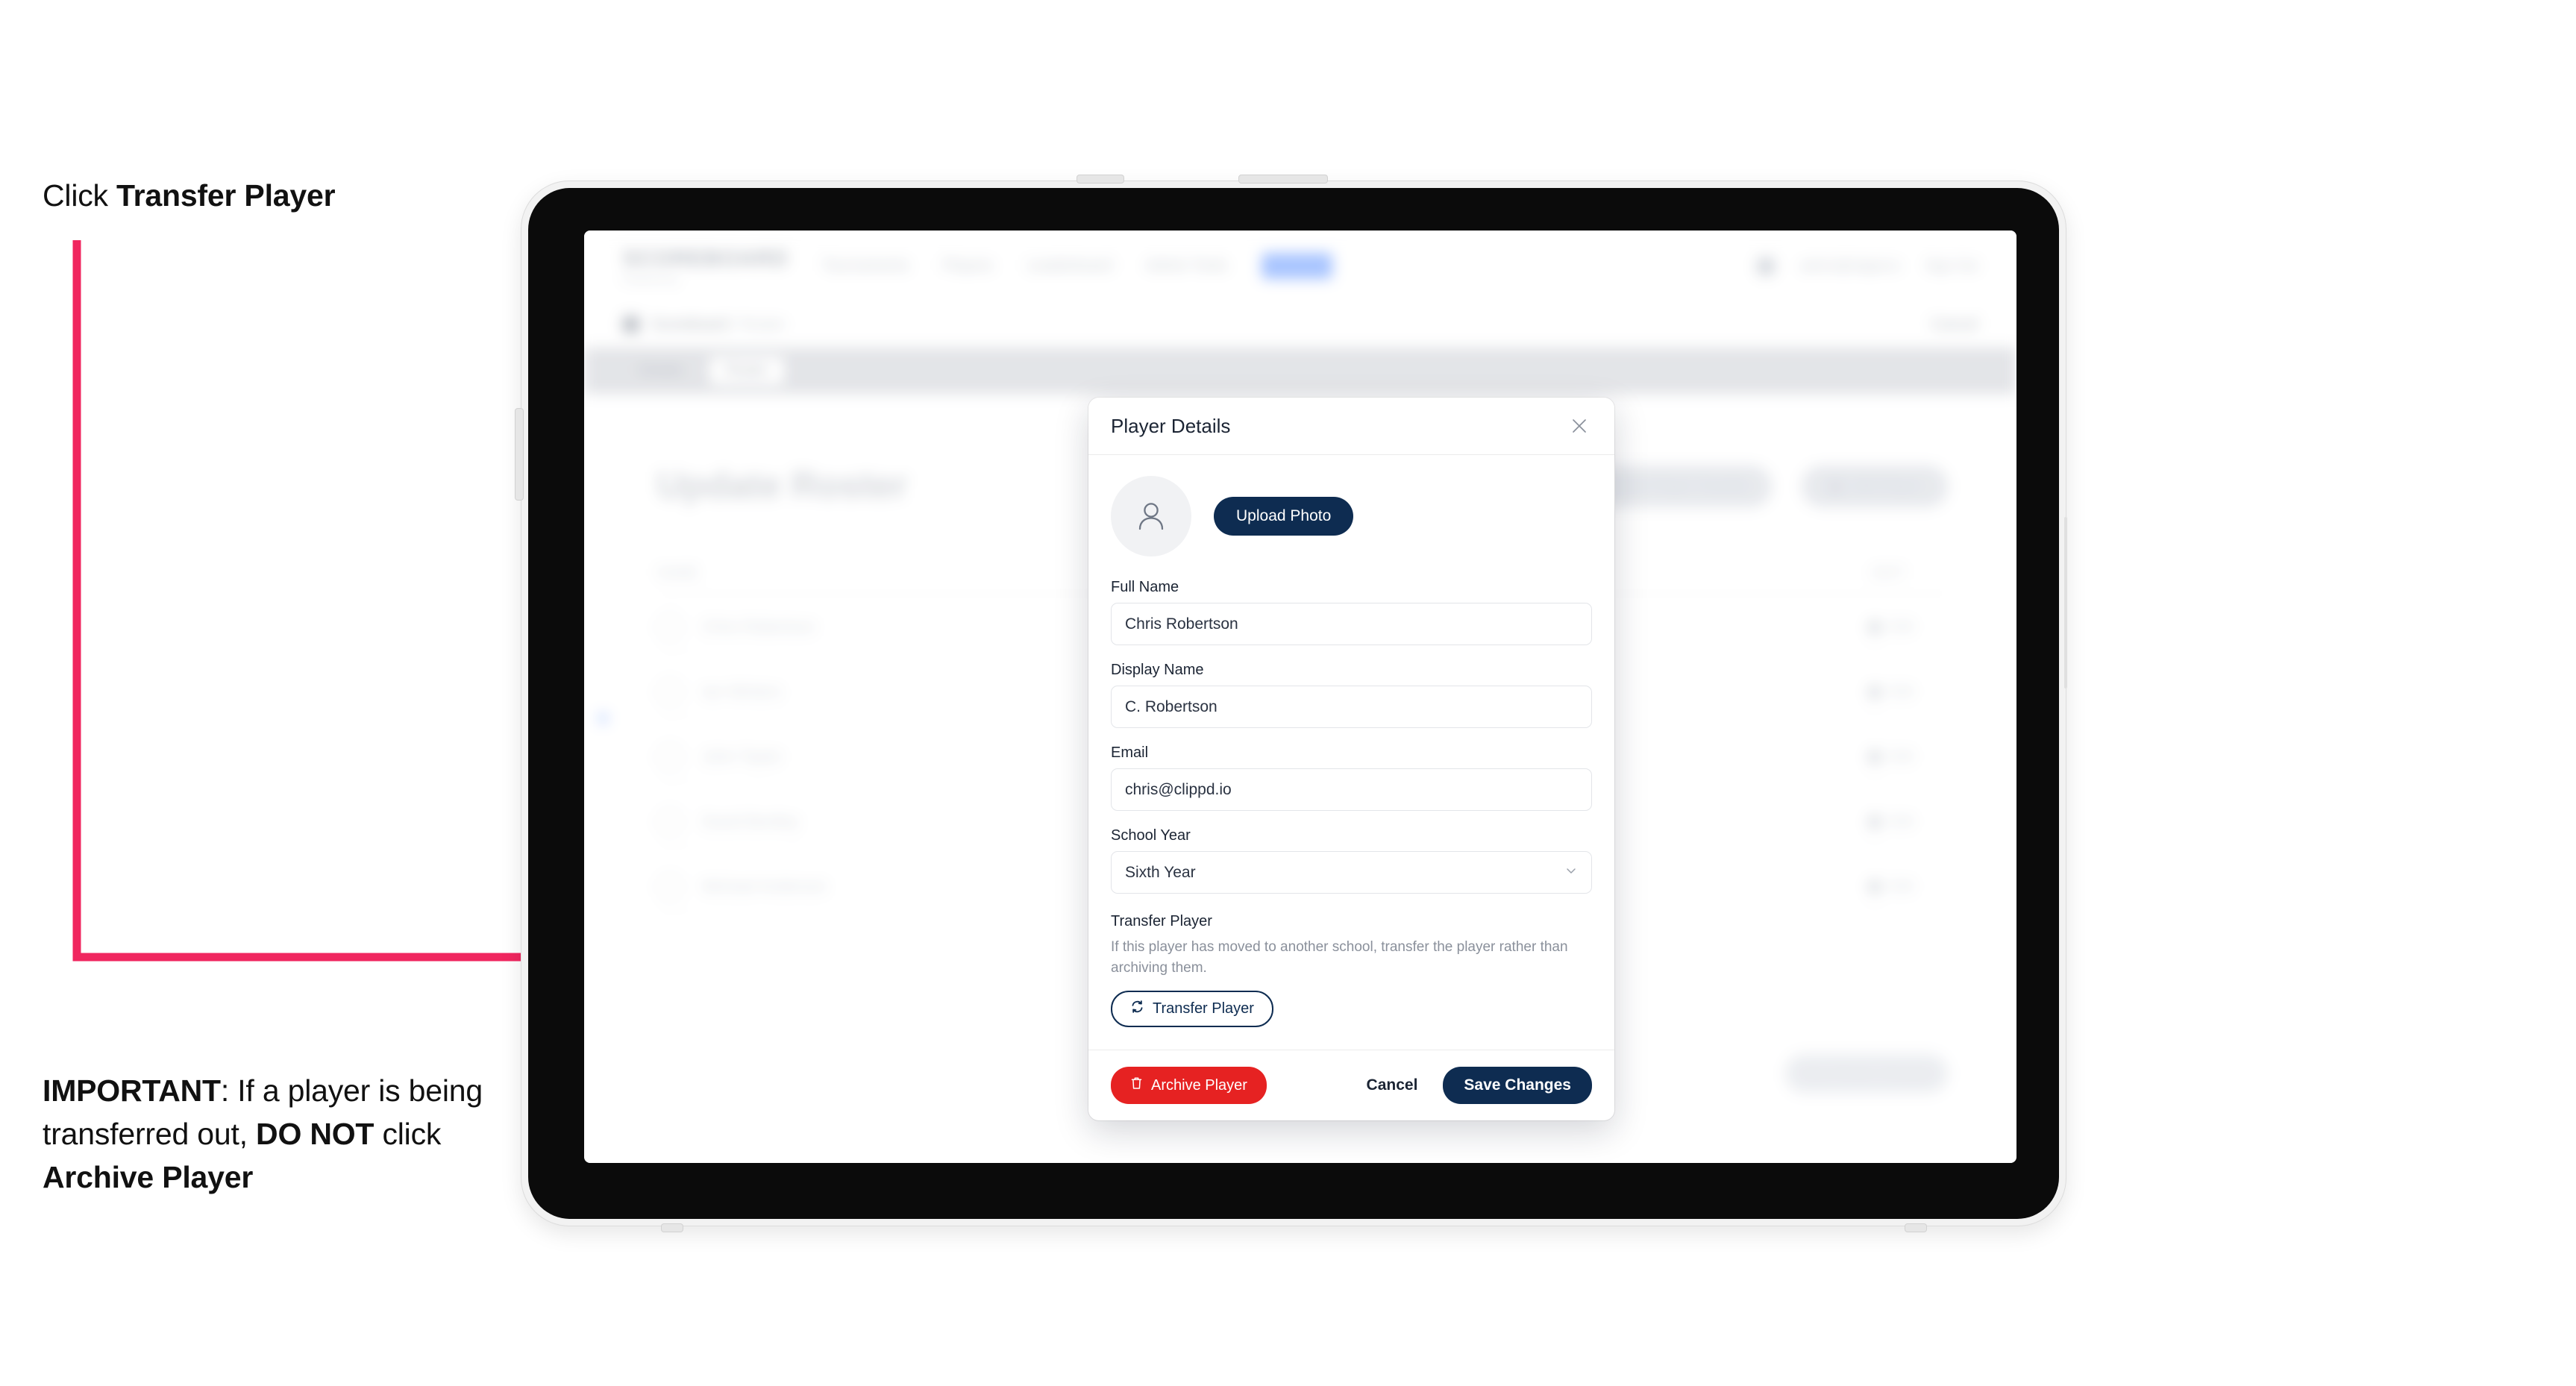 The width and height of the screenshot is (2576, 1386). What do you see at coordinates (1203, 1008) in the screenshot?
I see `transfer-player-button-label: Transfer Player` at bounding box center [1203, 1008].